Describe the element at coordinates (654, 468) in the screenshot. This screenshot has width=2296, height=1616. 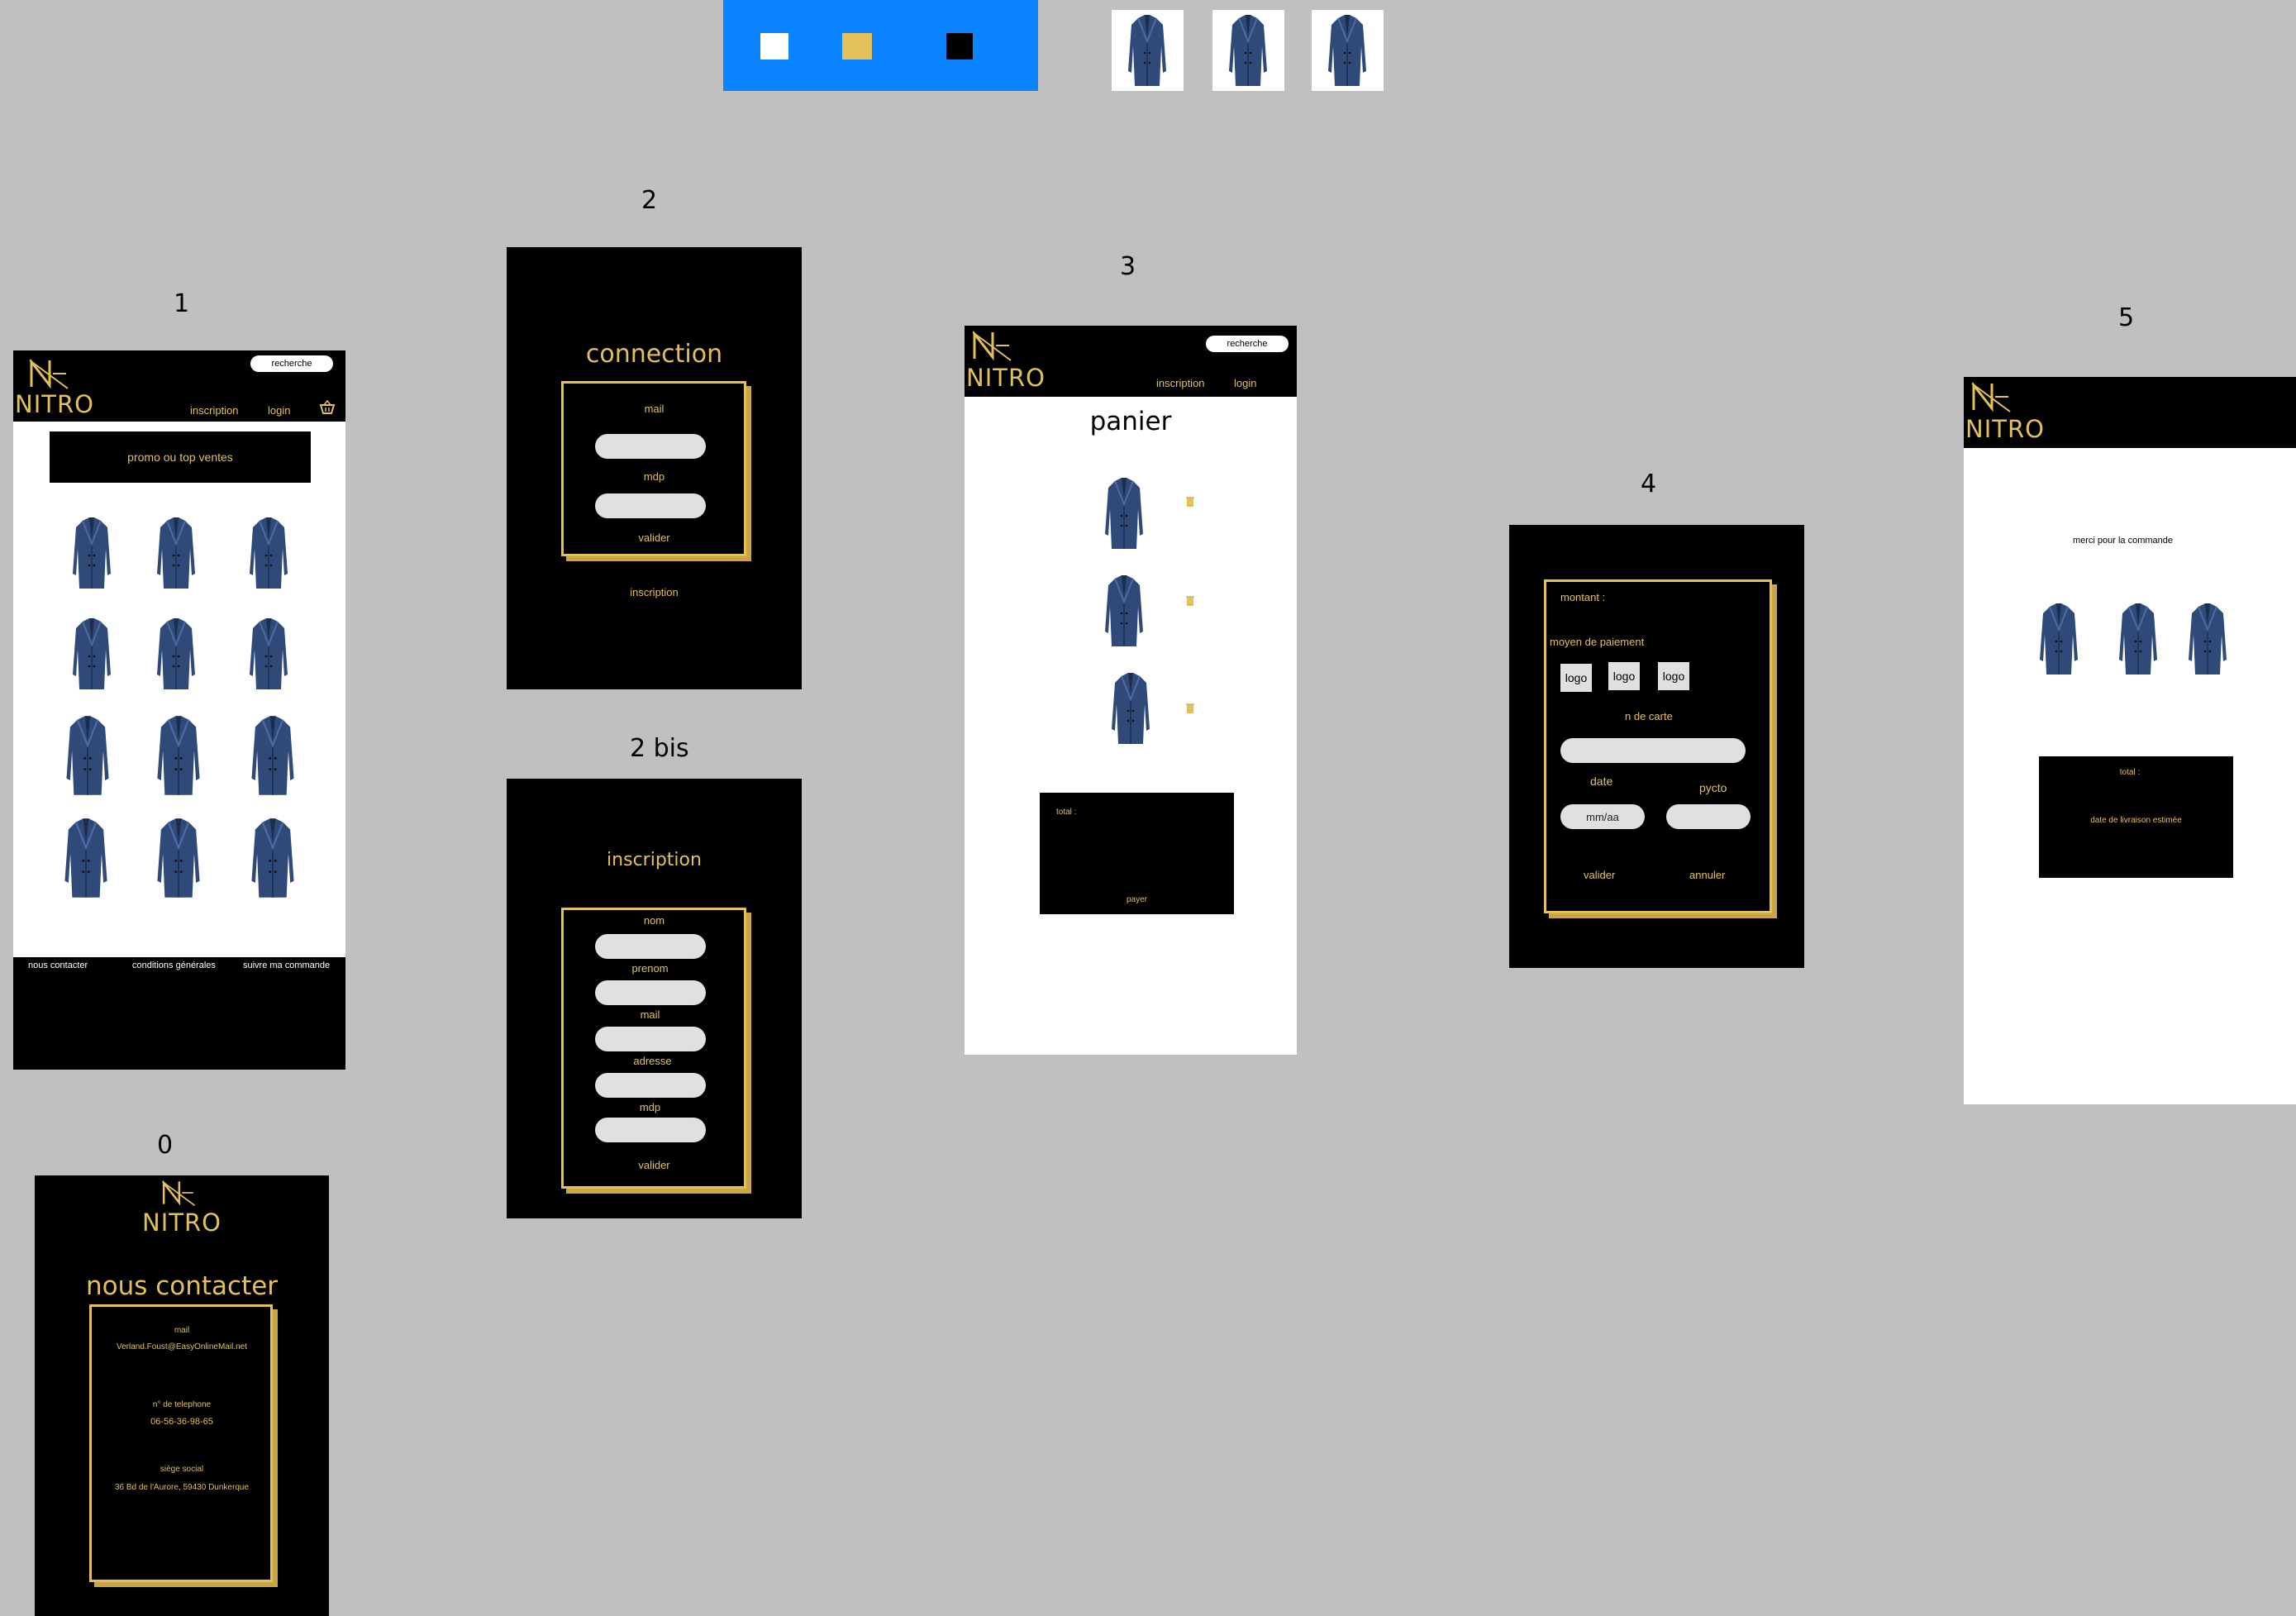
I see `screen-login: connection mail mdp valider inscription` at that location.